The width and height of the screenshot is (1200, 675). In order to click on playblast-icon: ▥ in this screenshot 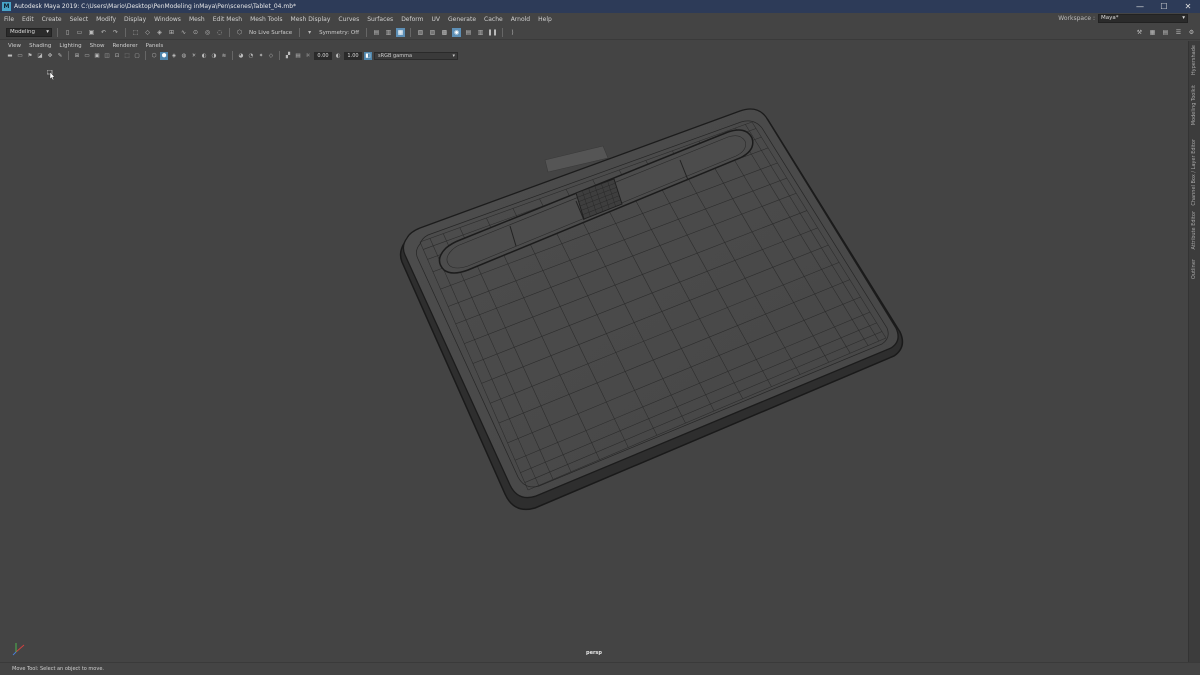, I will do `click(480, 32)`.